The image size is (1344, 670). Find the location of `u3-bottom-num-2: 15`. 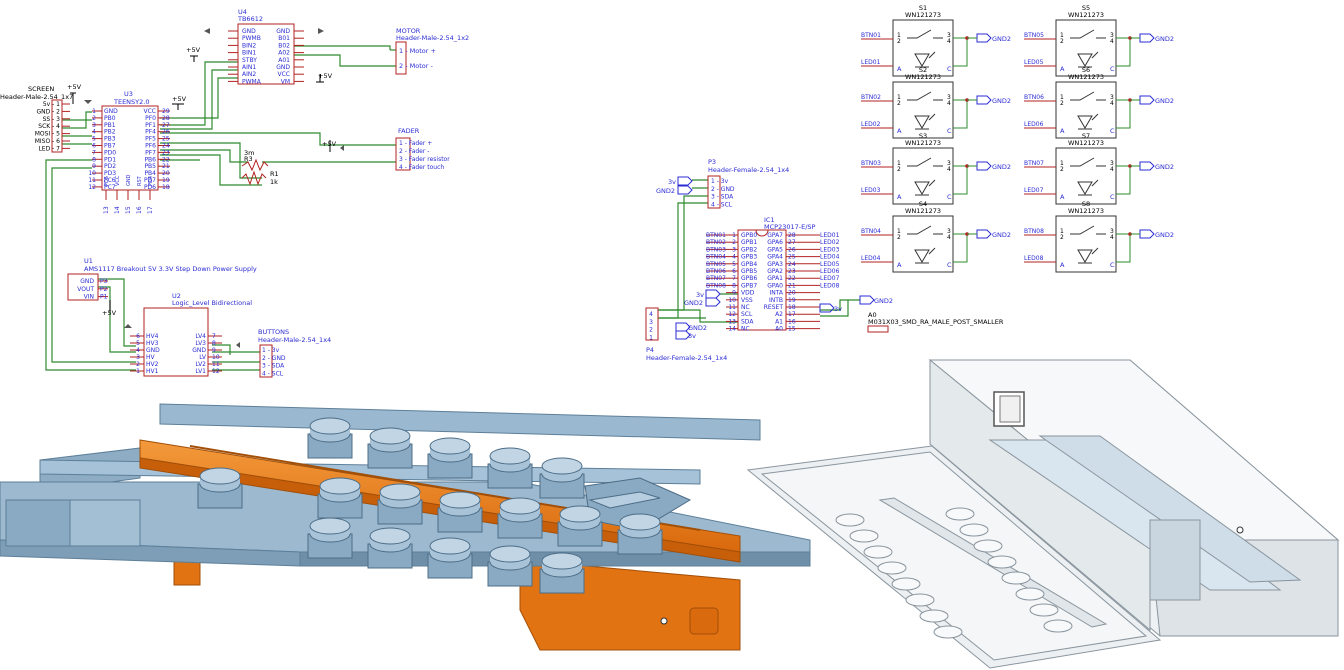

u3-bottom-num-2: 15 is located at coordinates (128, 210).